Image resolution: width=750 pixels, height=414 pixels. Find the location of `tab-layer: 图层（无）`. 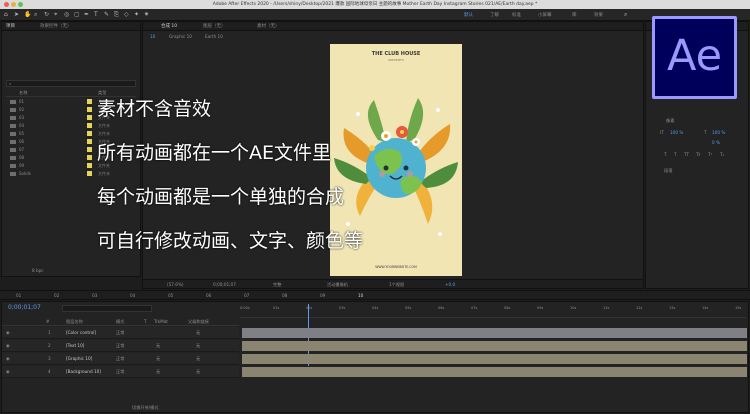

tab-layer: 图层（无） is located at coordinates (214, 26).